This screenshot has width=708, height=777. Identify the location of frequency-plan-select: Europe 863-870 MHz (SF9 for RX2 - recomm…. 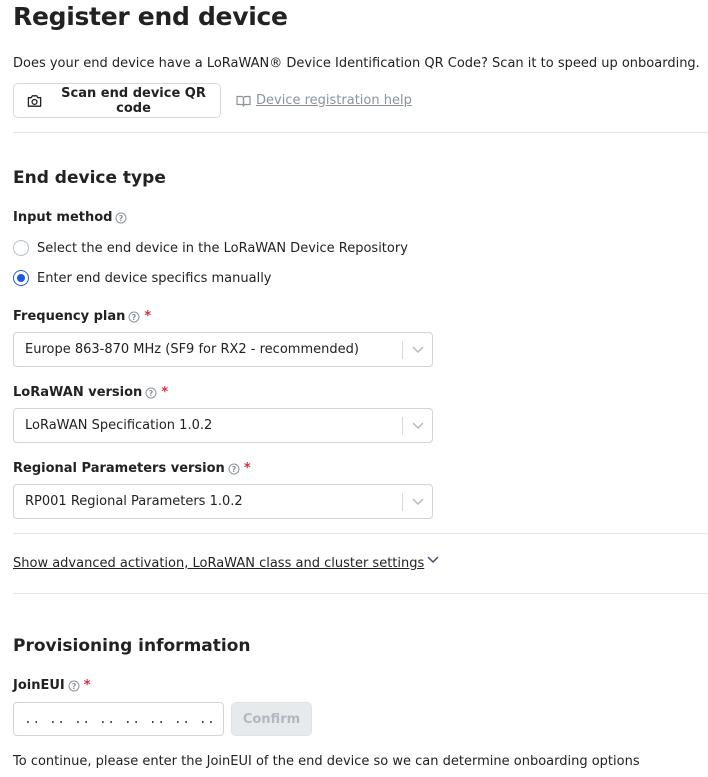
(223, 349).